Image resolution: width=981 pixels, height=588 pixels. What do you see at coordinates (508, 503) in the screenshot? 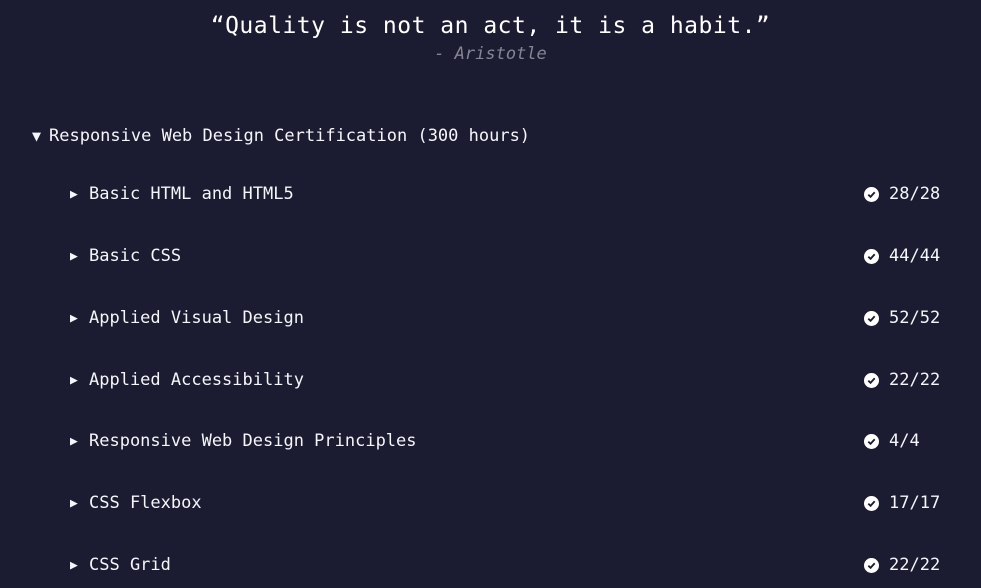
I see `block-row-css-flexbox: ▶ CSS Flexbox 17/17` at bounding box center [508, 503].